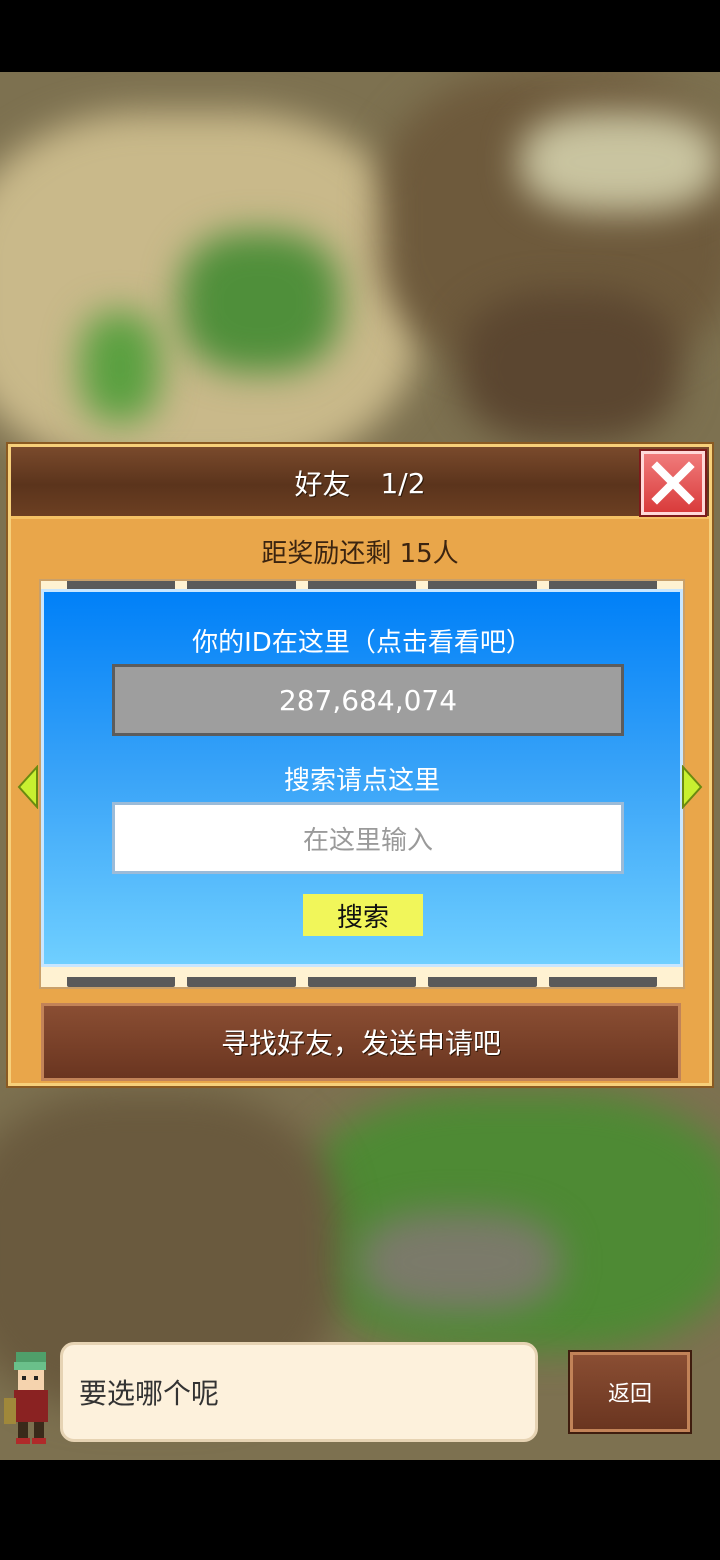 The height and width of the screenshot is (1560, 720). Describe the element at coordinates (362, 640) in the screenshot. I see `my-id-label: 你的ID在这里（点击看看吧）` at that location.